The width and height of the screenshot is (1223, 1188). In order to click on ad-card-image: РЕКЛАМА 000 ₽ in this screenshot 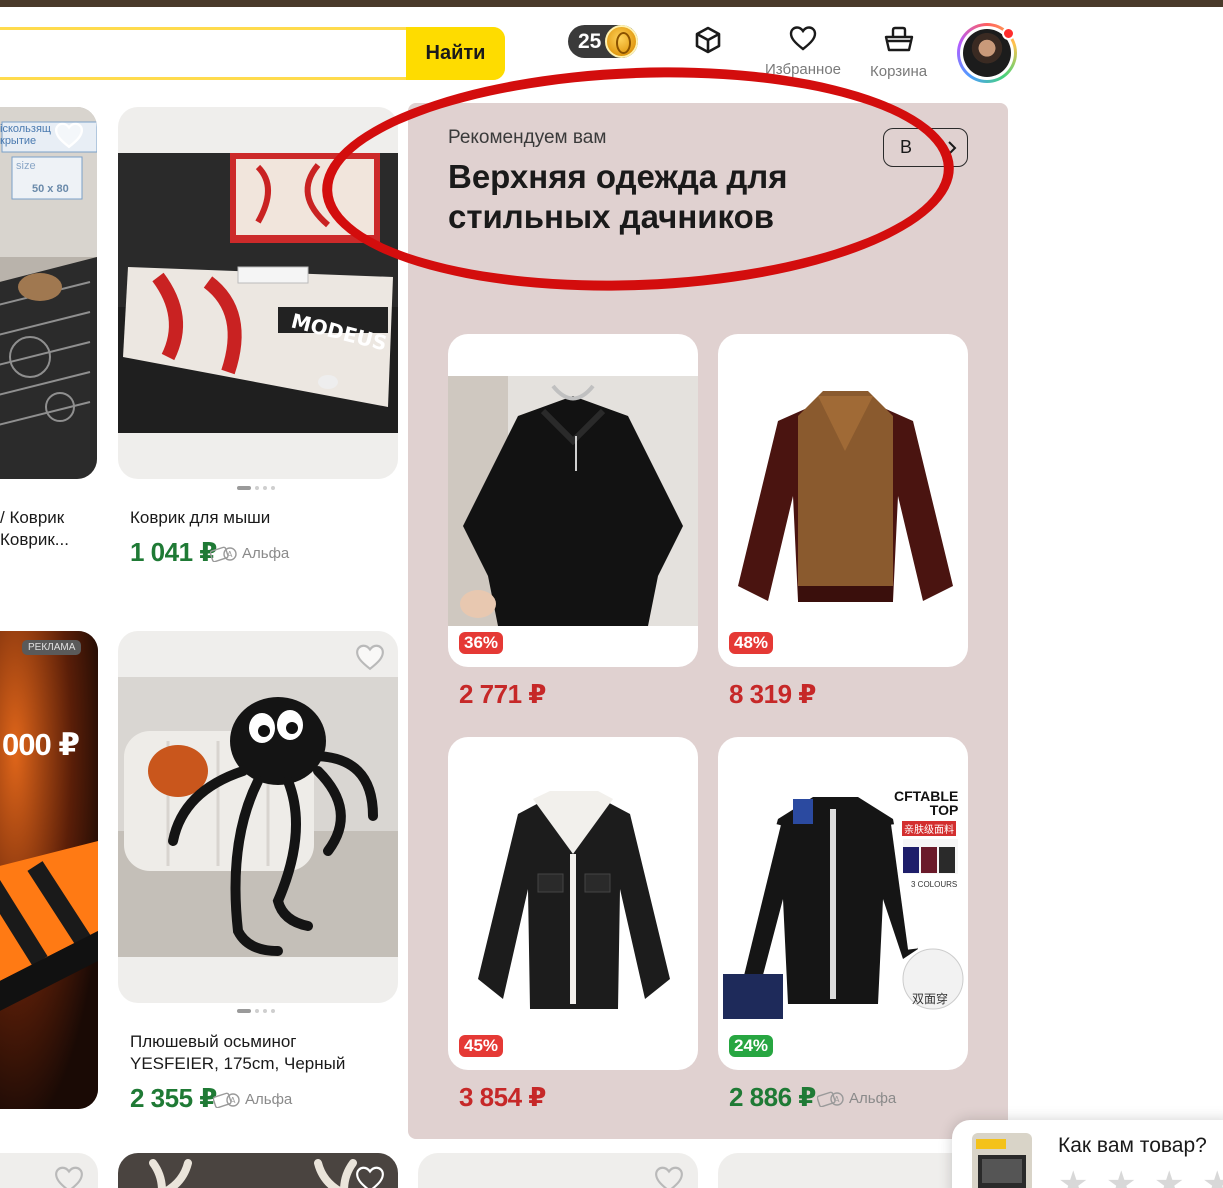, I will do `click(49, 870)`.